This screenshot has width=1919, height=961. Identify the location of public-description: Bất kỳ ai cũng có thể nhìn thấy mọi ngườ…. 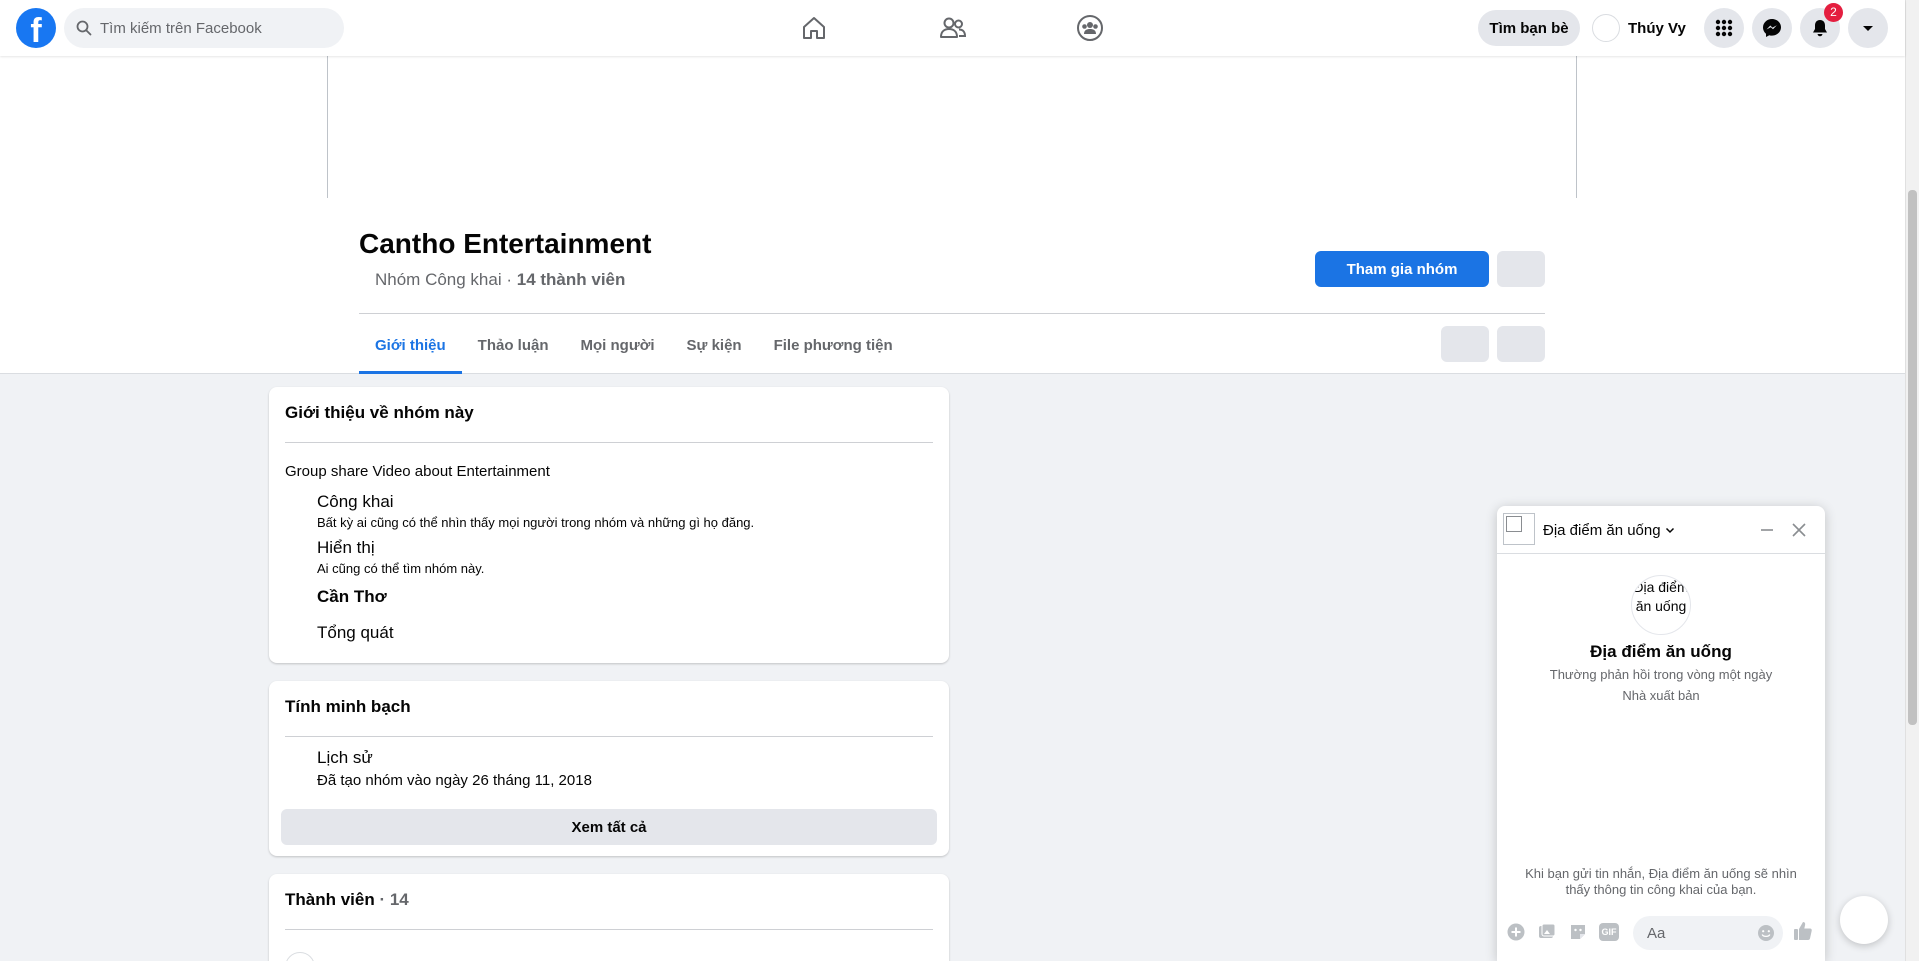
(536, 522).